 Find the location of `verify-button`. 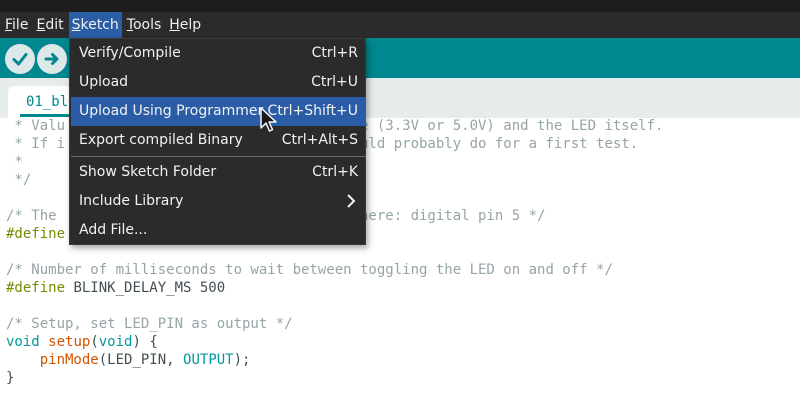

verify-button is located at coordinates (20, 59).